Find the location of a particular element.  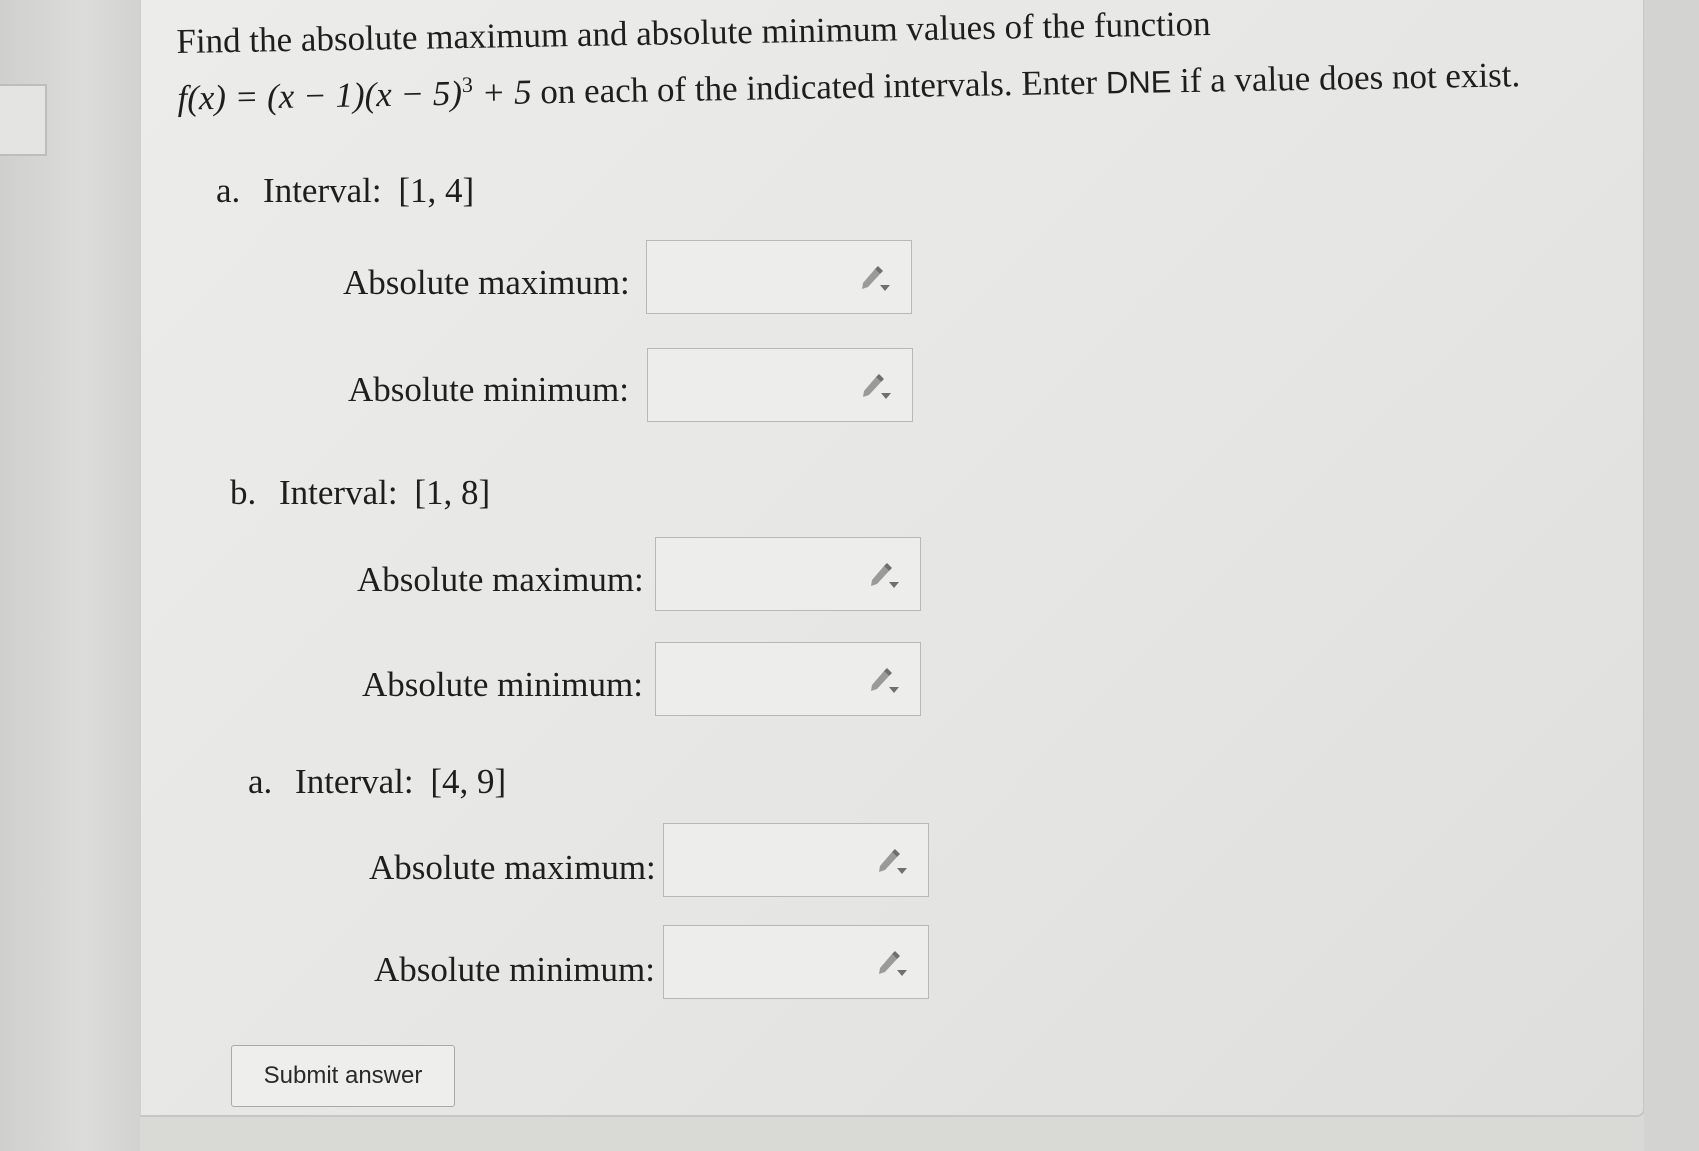

part-a-min-label: Absolute minimum: is located at coordinates (488, 389).